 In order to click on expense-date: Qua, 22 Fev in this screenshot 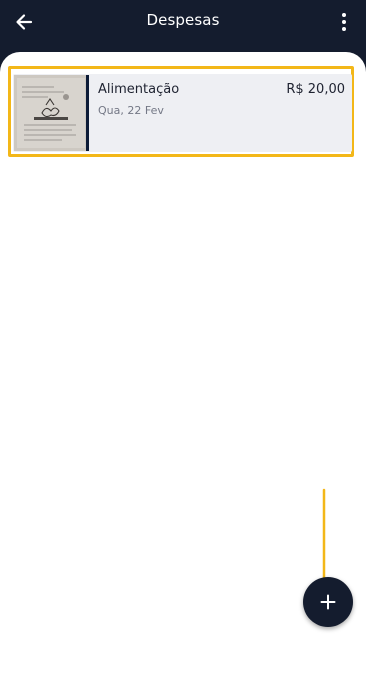, I will do `click(131, 110)`.